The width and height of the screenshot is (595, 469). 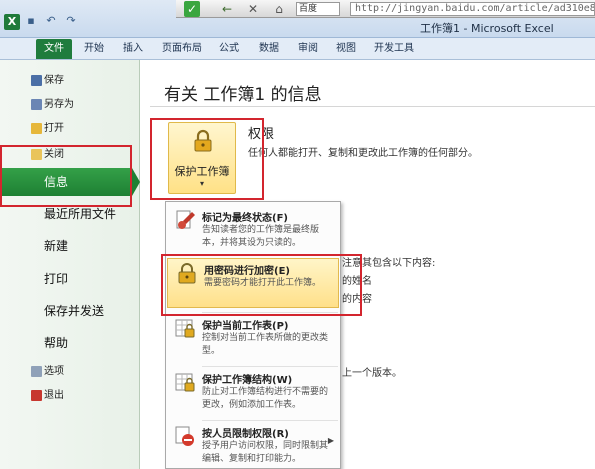 What do you see at coordinates (269, 49) in the screenshot?
I see `tab-data: 数据` at bounding box center [269, 49].